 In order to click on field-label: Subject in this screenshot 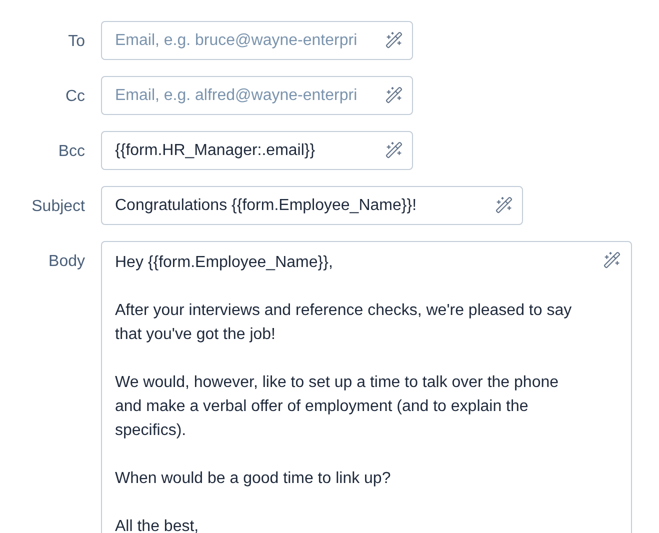, I will do `click(58, 206)`.